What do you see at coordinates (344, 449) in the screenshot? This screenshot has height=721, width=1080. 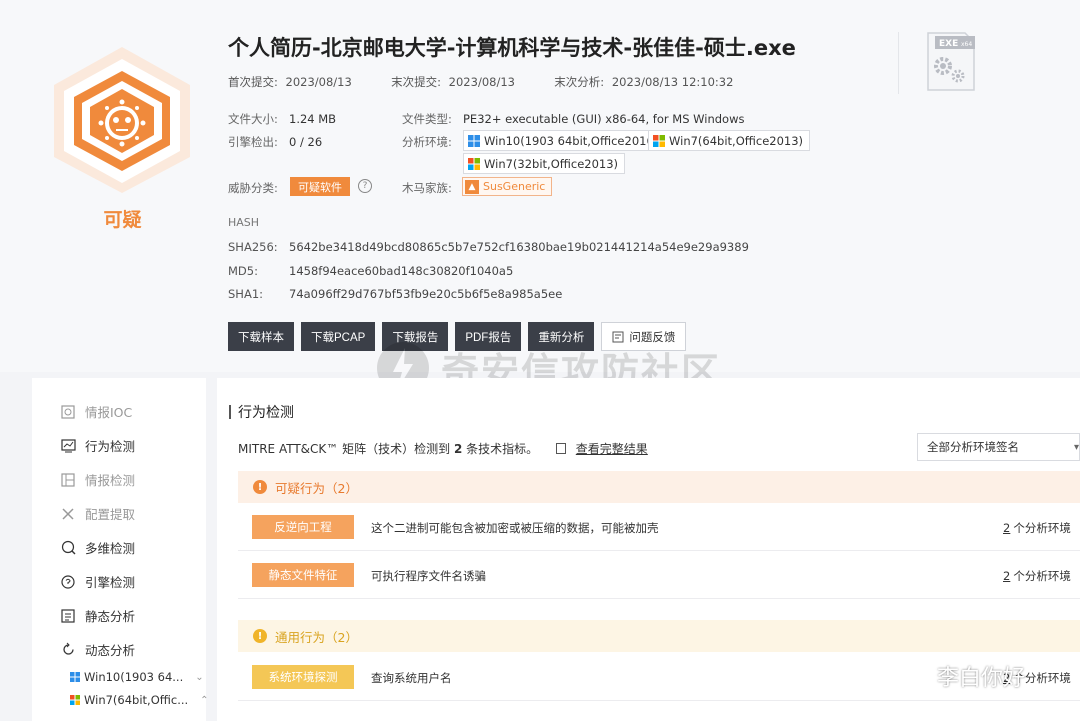 I see `mitre-prefix: MITRE ATT&CK™ 矩阵（技术）检测到` at bounding box center [344, 449].